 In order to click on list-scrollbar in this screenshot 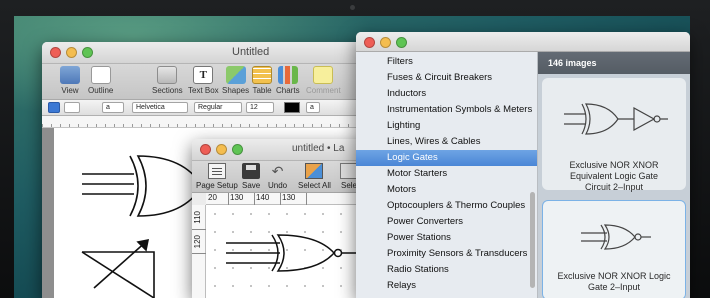, I will do `click(532, 240)`.